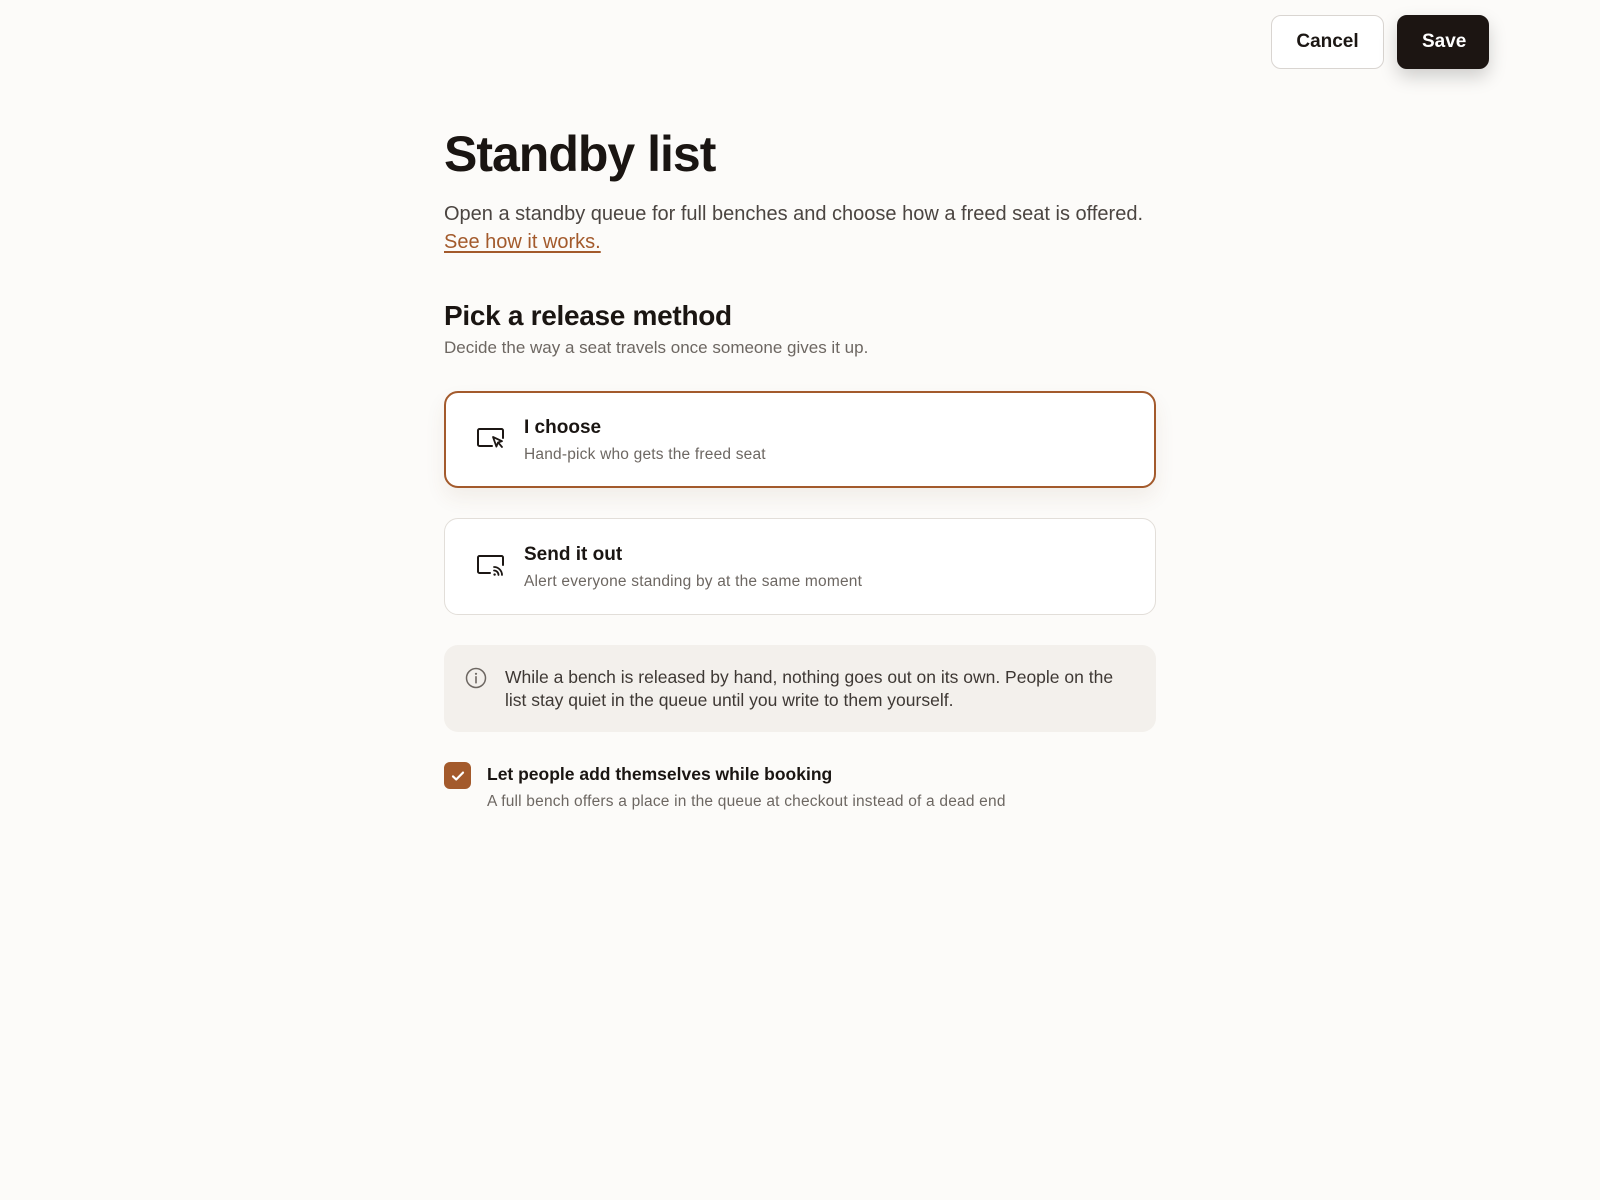  What do you see at coordinates (645, 454) in the screenshot?
I see `option-description: Hand-pick who gets the freed seat` at bounding box center [645, 454].